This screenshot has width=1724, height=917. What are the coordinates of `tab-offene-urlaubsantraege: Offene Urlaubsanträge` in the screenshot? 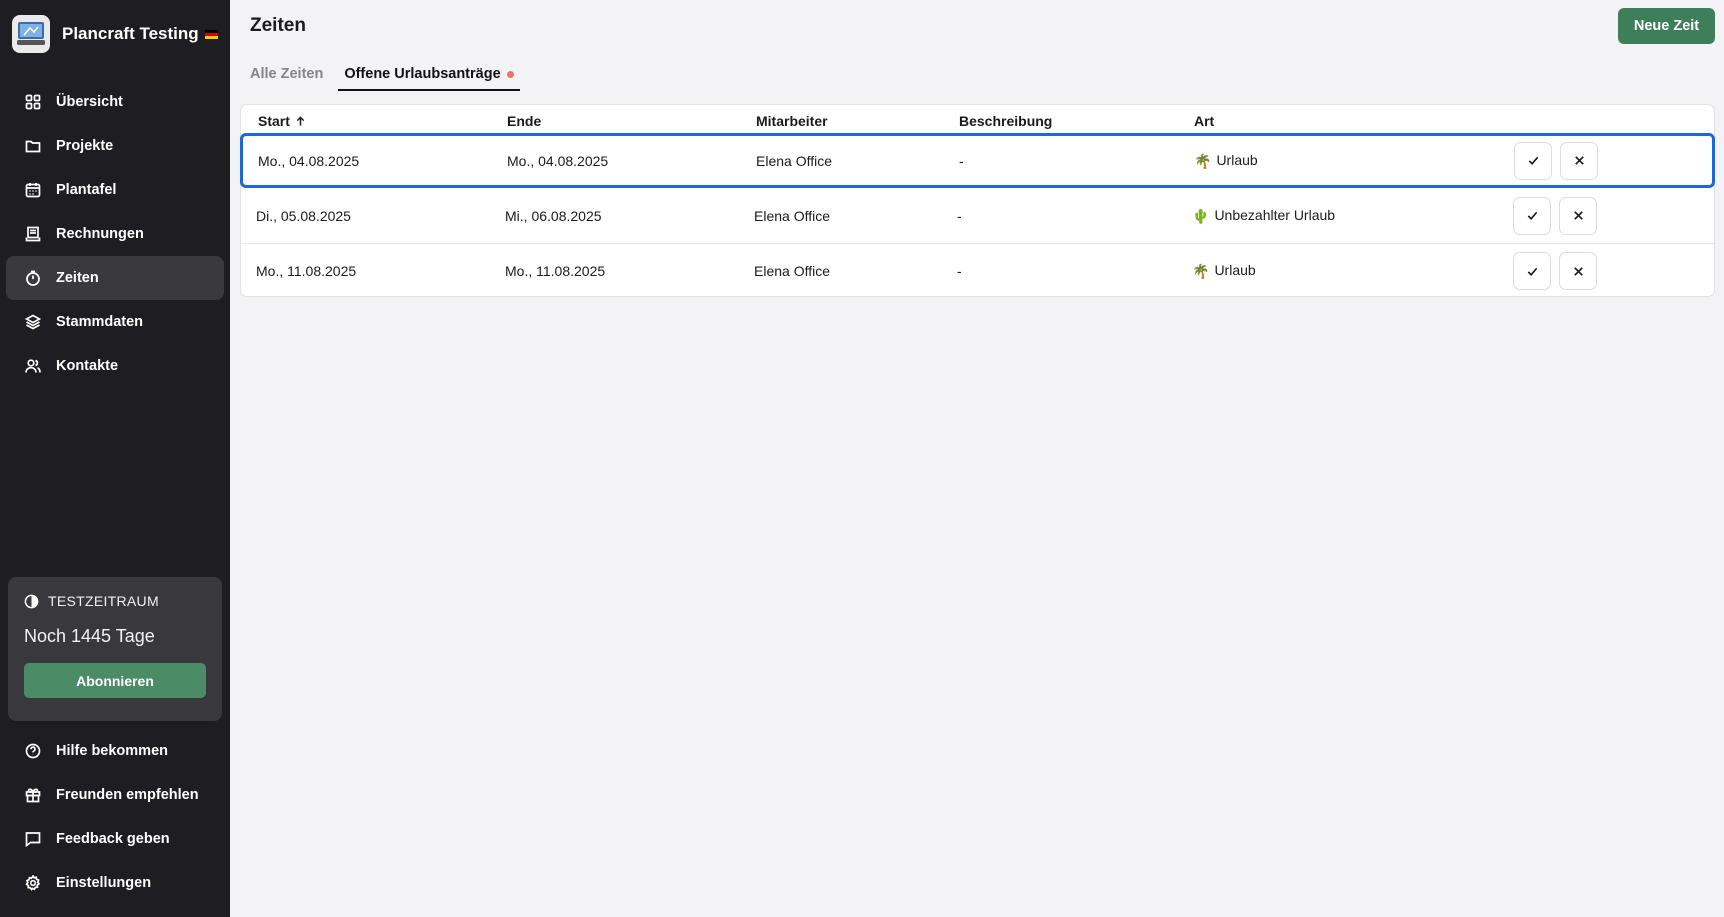 It's located at (429, 78).